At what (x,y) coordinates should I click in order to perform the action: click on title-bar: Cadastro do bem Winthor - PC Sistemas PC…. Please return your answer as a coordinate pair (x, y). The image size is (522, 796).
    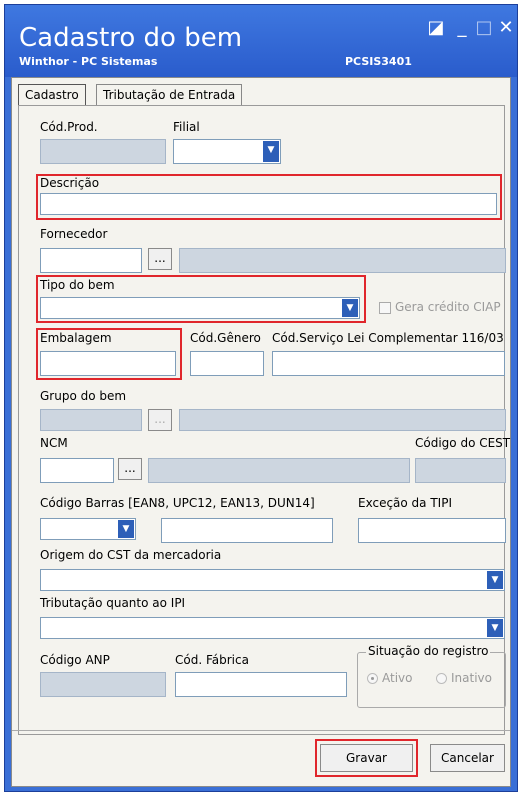
    Looking at the image, I should click on (261, 41).